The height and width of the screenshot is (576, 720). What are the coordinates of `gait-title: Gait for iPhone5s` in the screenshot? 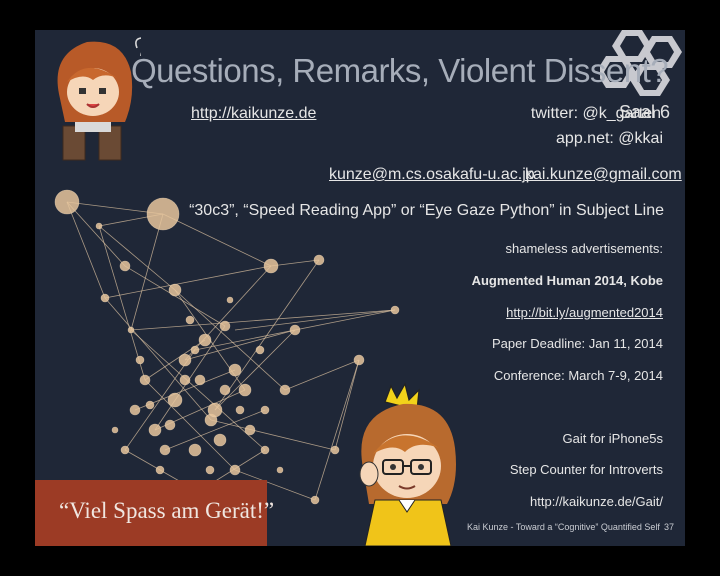 It's located at (612, 438).